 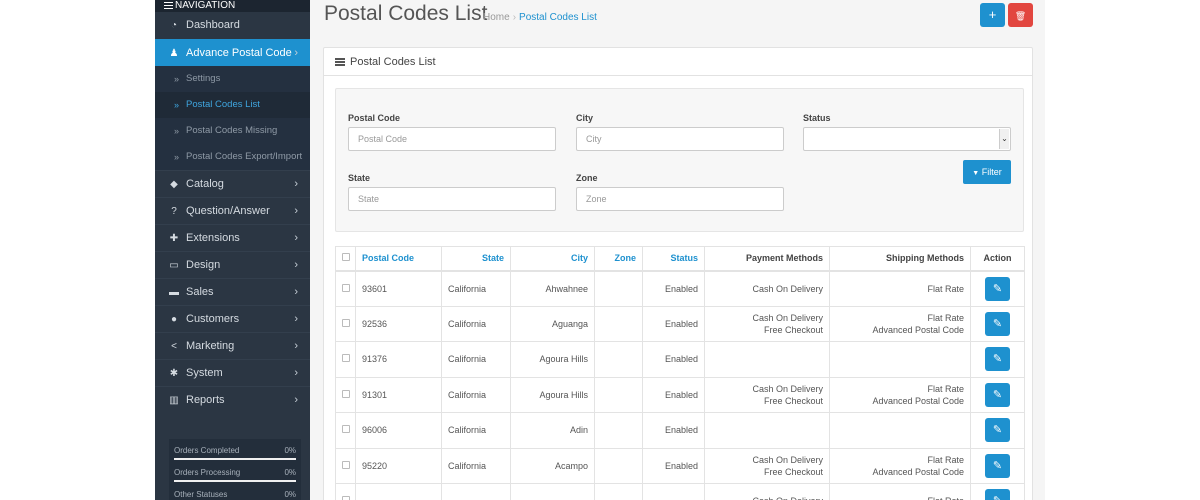 What do you see at coordinates (232, 52) in the screenshot?
I see `sidebar-item-advance-postal-code: ♟ Advance Postal Code ›` at bounding box center [232, 52].